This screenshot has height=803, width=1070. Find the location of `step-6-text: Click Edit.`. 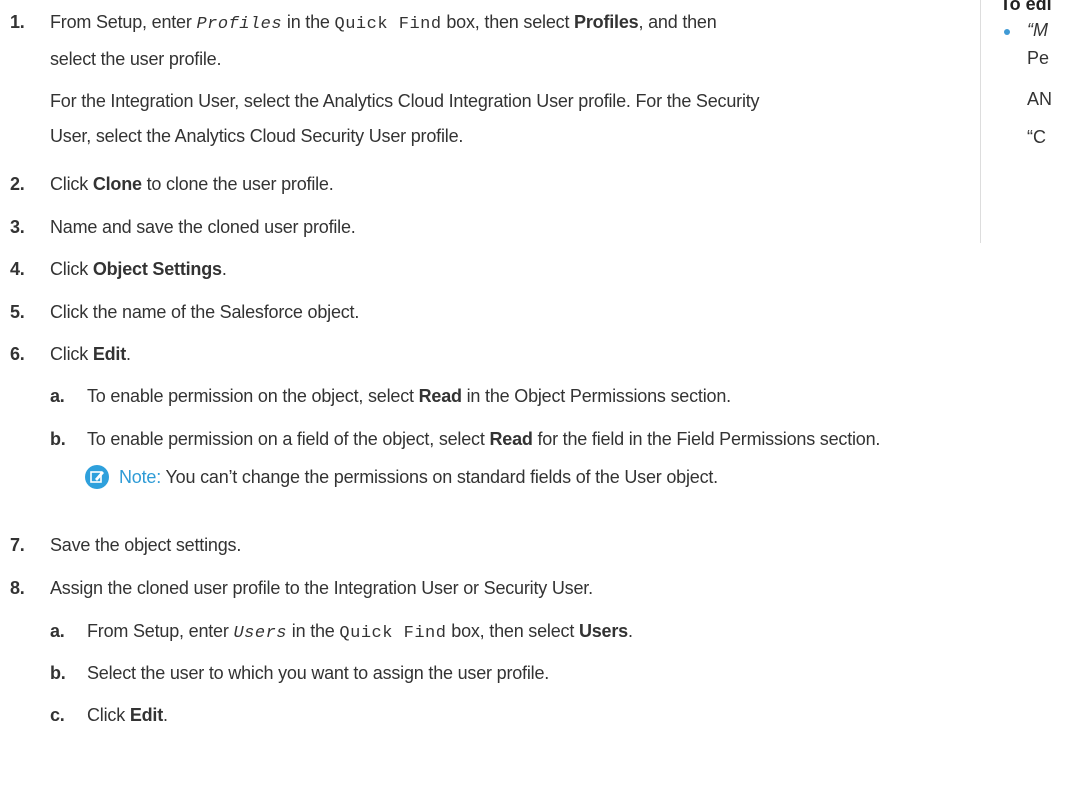

step-6-text: Click Edit. is located at coordinates (90, 354).